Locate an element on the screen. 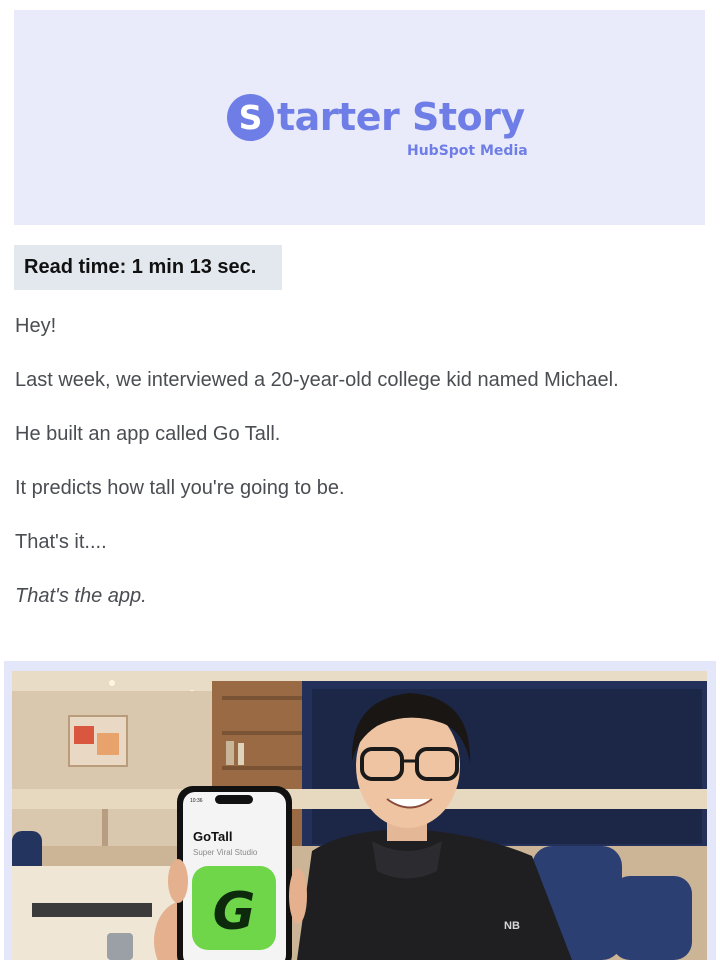 The width and height of the screenshot is (720, 960). paragraph: Hey! is located at coordinates (36, 326).